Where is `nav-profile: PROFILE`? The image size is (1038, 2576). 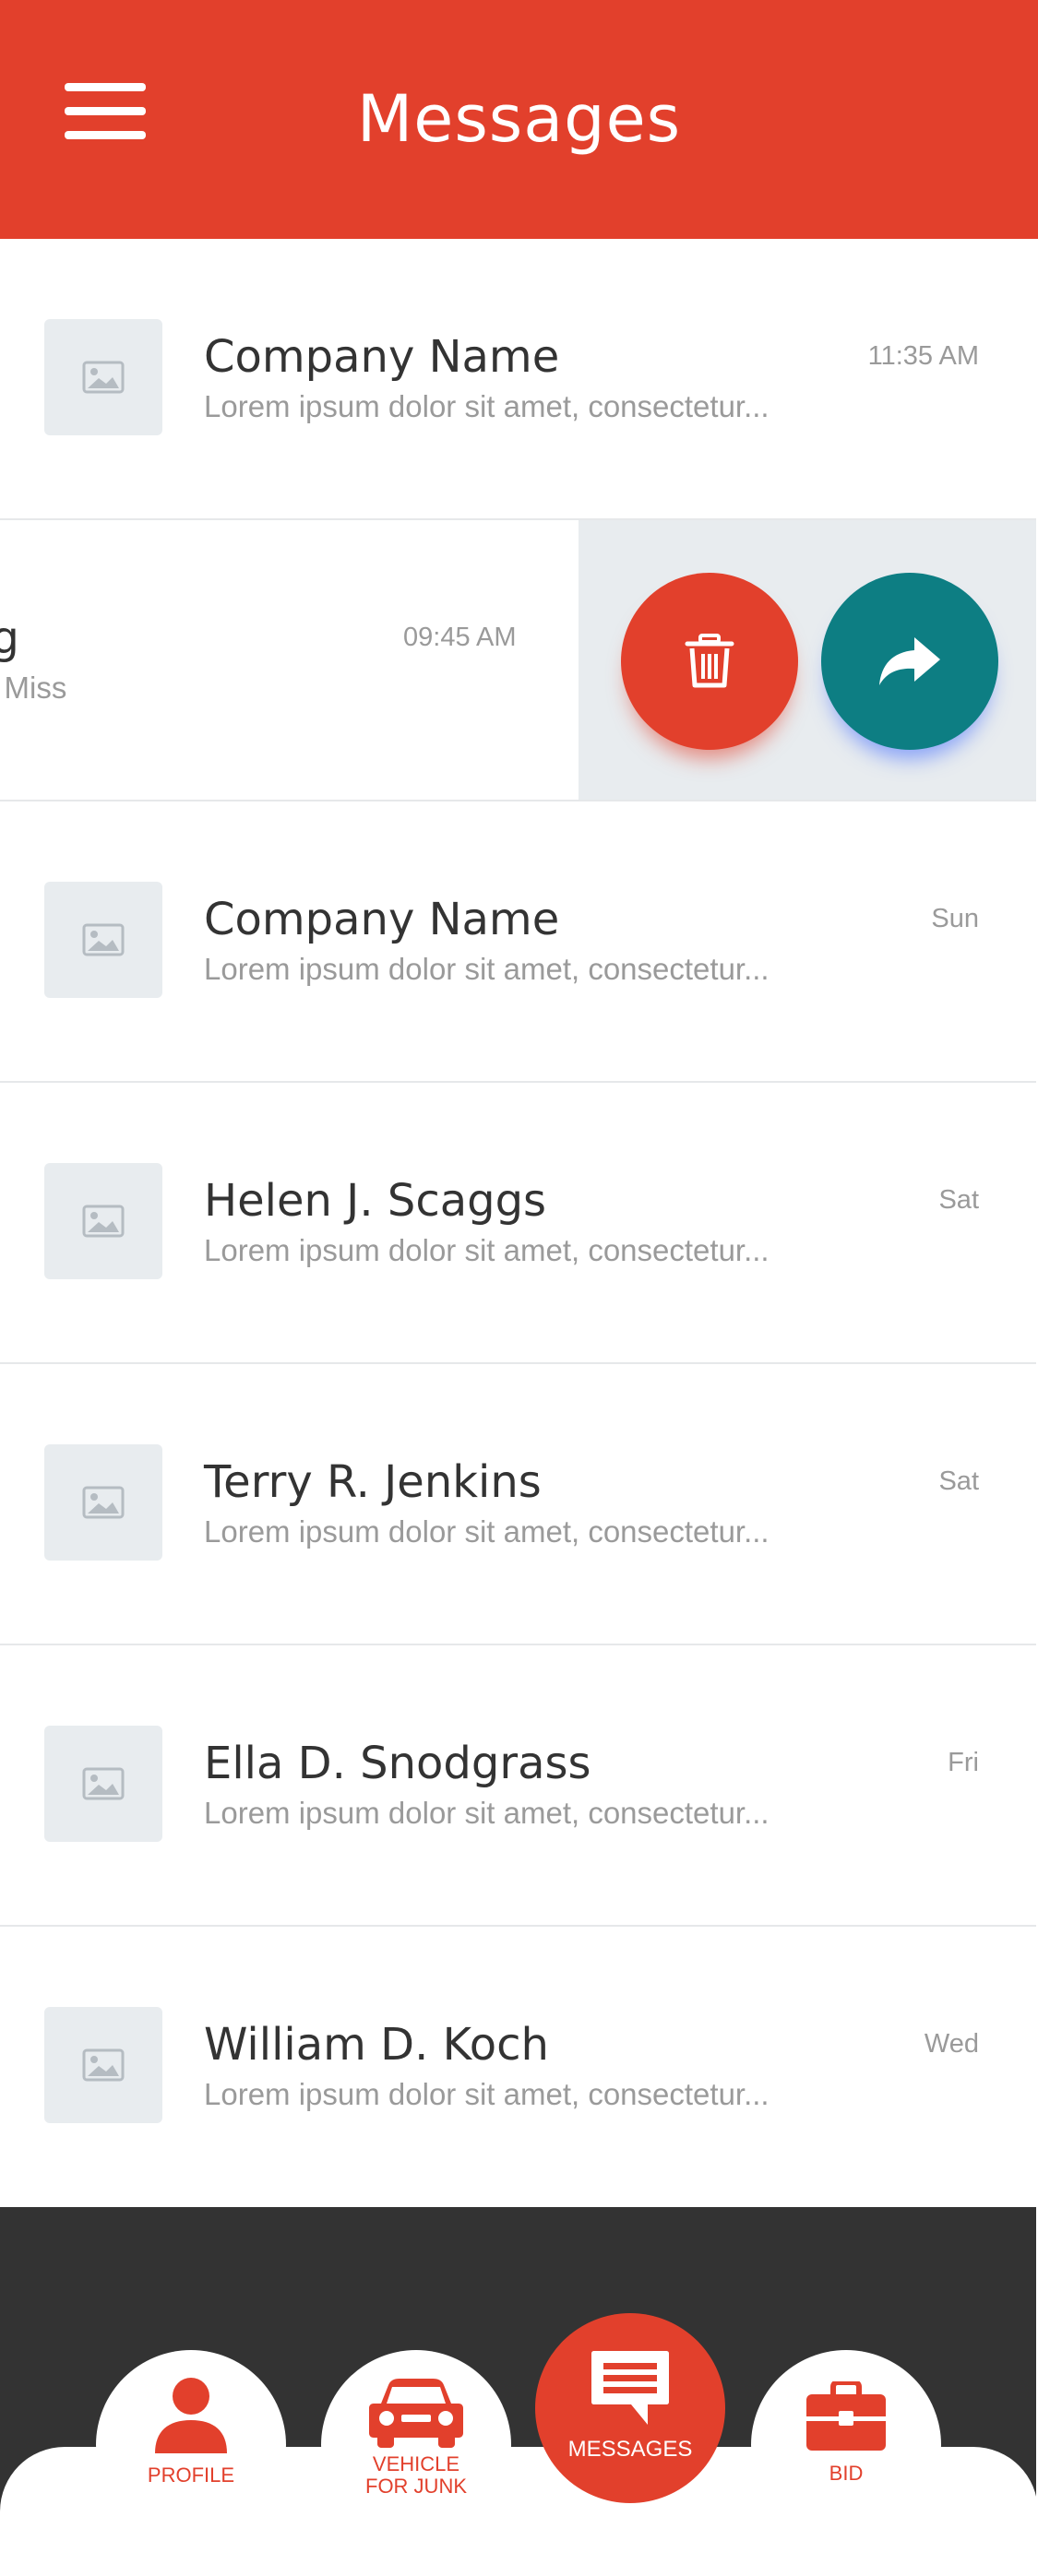 nav-profile: PROFILE is located at coordinates (191, 2445).